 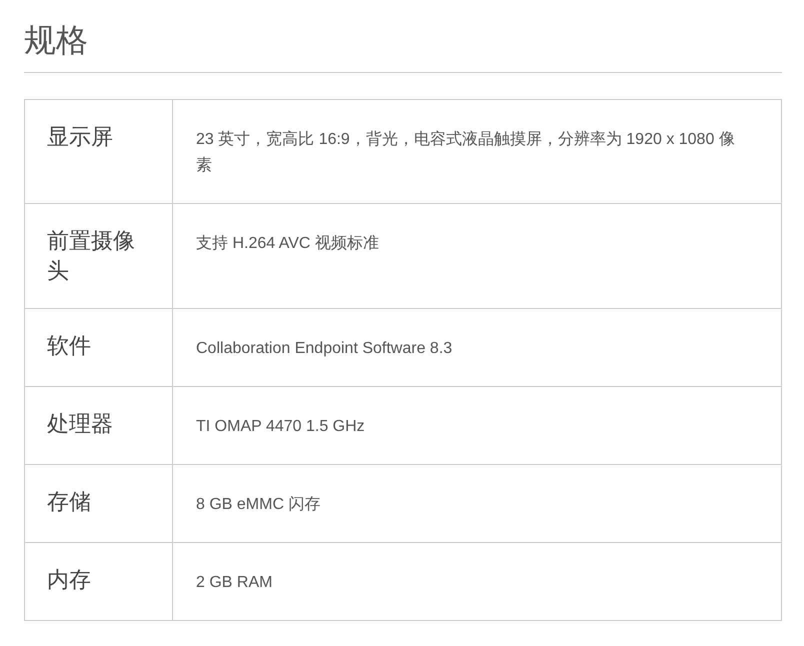 What do you see at coordinates (98, 581) in the screenshot?
I see `spec-label: 内存` at bounding box center [98, 581].